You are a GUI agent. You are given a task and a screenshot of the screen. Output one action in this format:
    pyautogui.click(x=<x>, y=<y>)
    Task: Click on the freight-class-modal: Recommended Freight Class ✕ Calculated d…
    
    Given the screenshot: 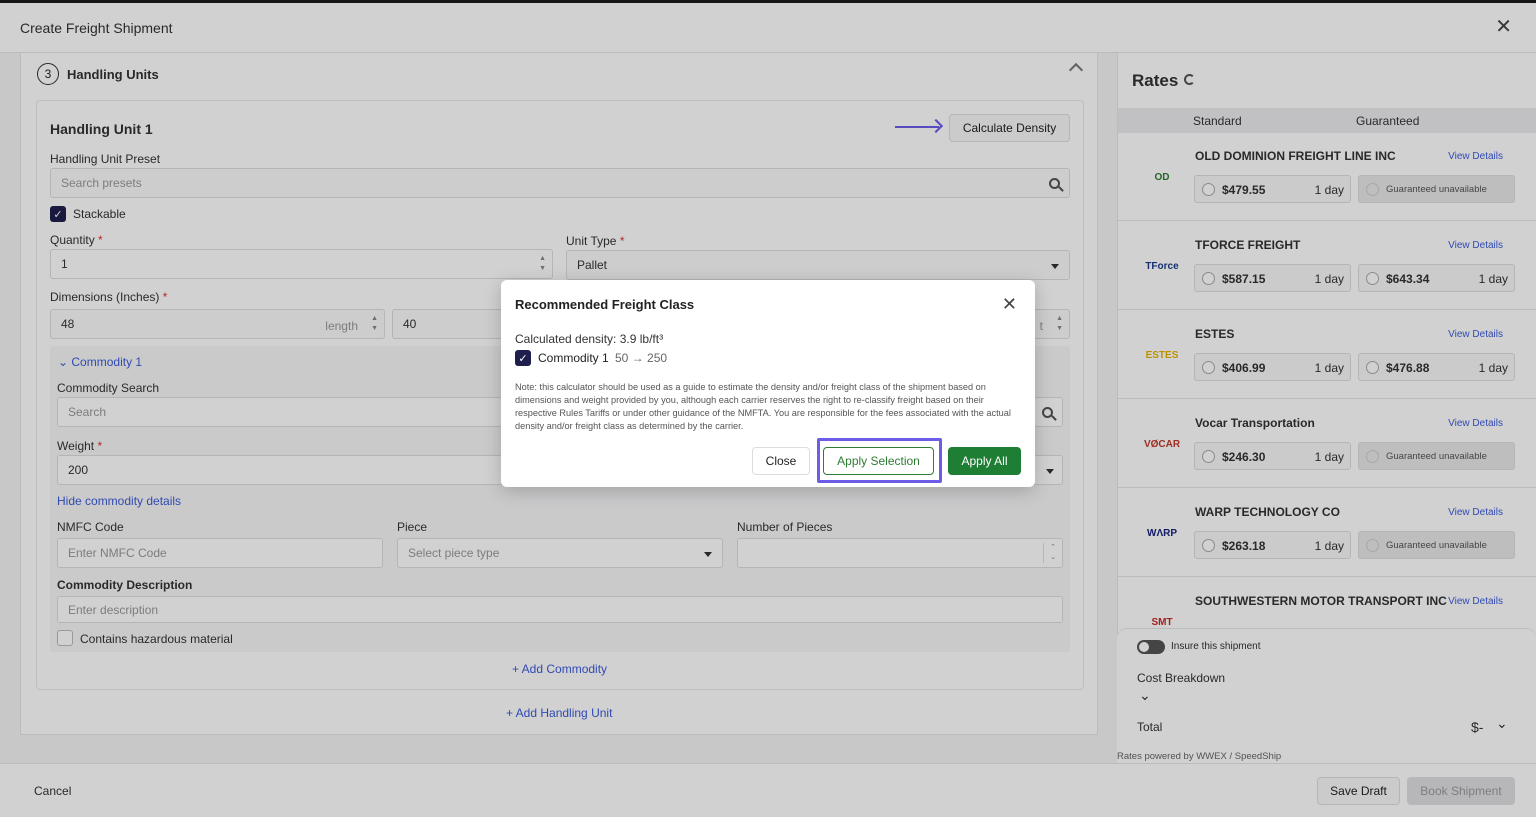 What is the action you would take?
    pyautogui.click(x=768, y=383)
    